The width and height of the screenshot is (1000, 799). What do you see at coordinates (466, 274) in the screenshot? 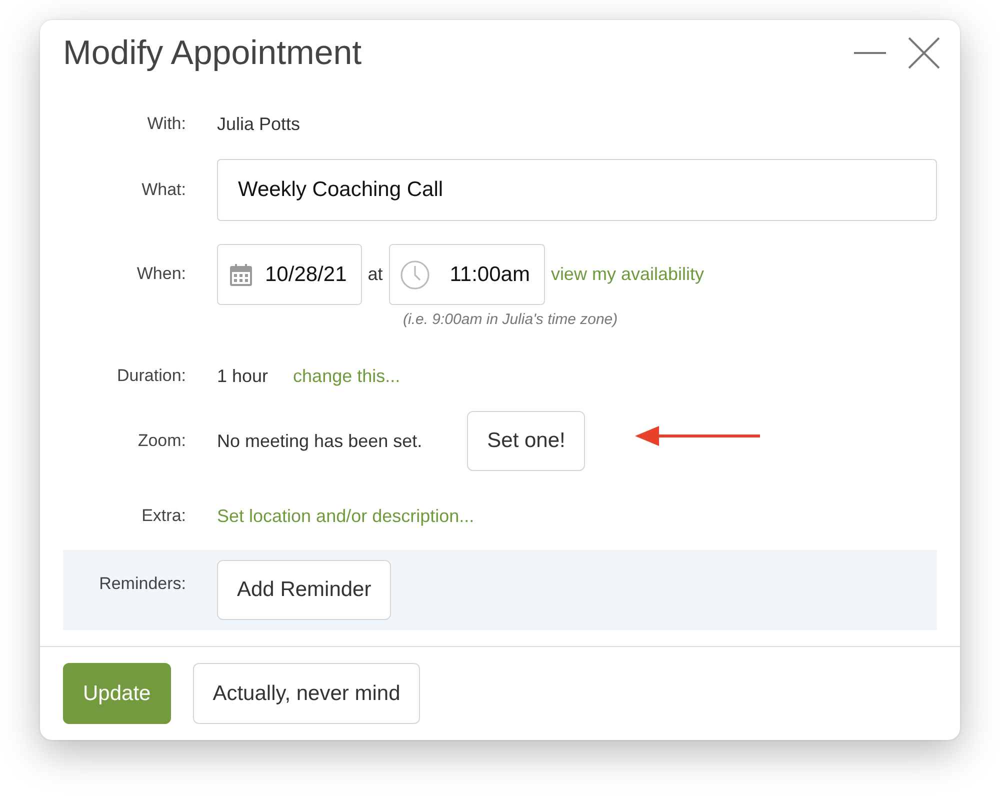
I see `time-field: 11:00am` at bounding box center [466, 274].